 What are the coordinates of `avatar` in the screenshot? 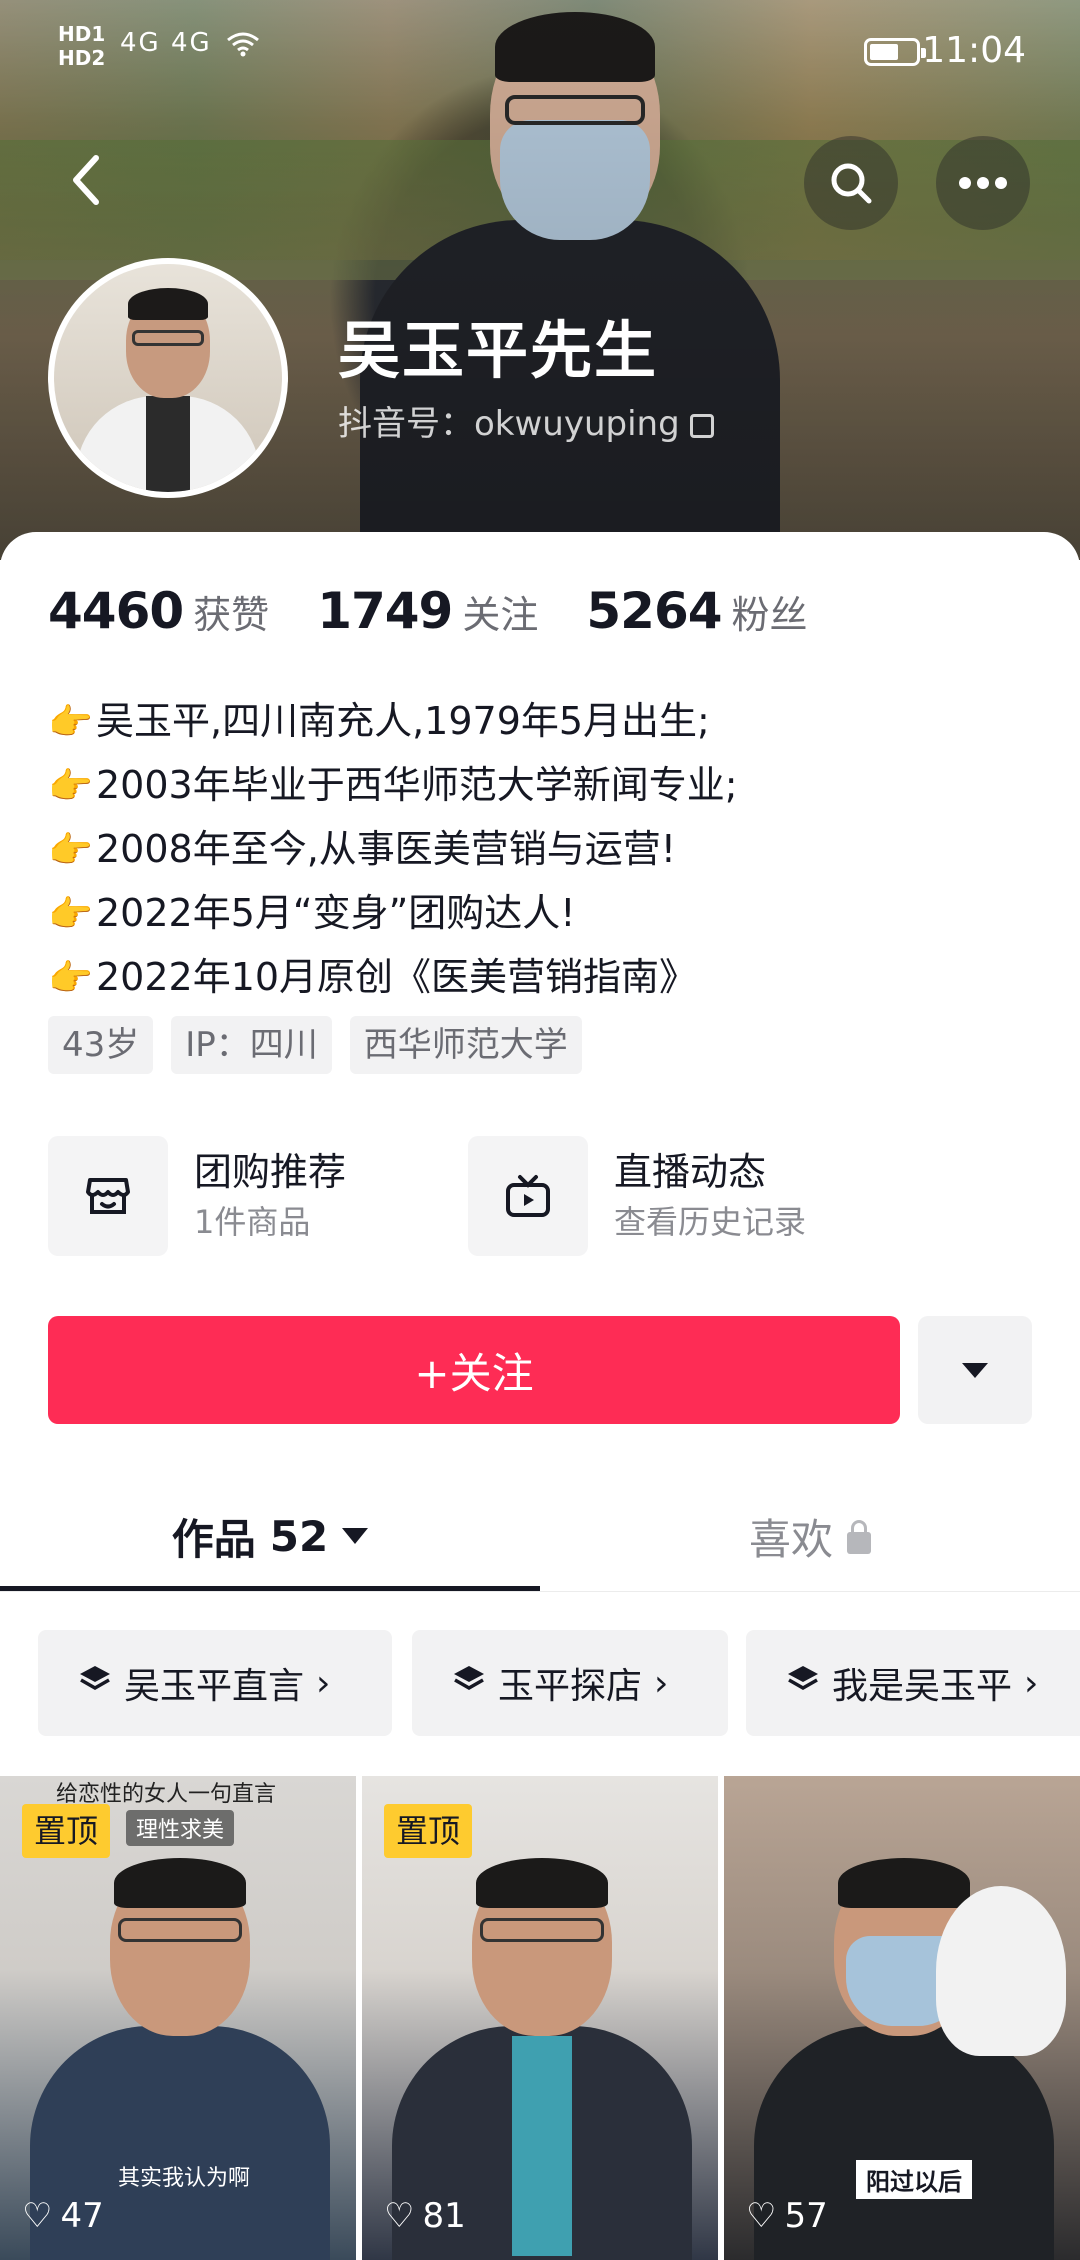 It's located at (168, 378).